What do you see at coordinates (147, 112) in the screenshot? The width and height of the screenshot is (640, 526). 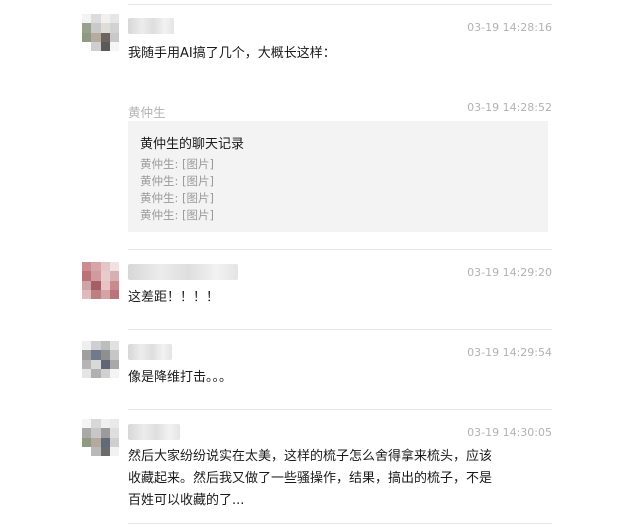 I see `sender-name: 黄仲生` at bounding box center [147, 112].